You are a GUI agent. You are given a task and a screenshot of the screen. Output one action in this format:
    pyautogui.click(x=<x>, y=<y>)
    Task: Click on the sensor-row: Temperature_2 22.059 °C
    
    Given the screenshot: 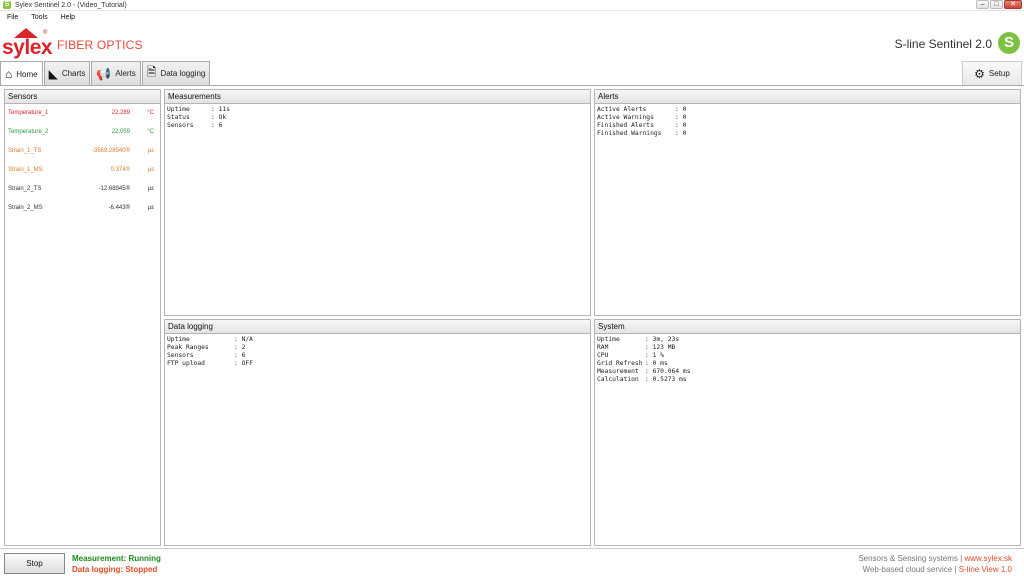 What is the action you would take?
    pyautogui.click(x=83, y=134)
    